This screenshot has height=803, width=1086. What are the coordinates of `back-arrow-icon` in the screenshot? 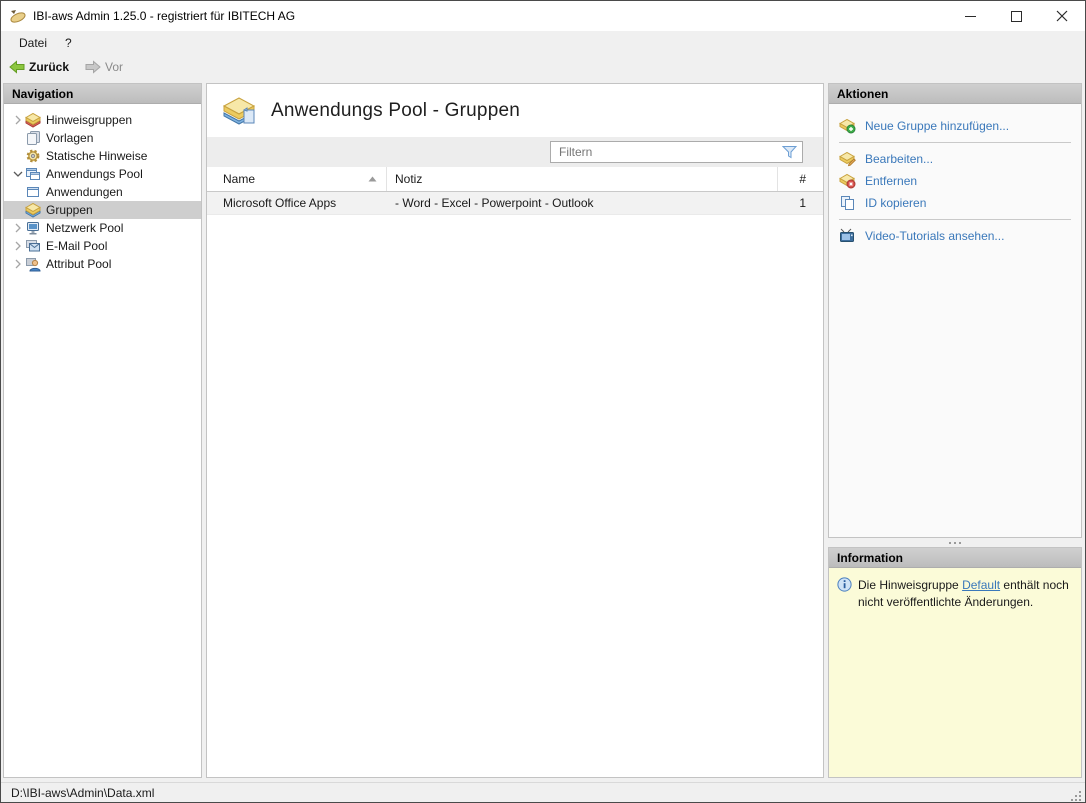 It's located at (17, 66).